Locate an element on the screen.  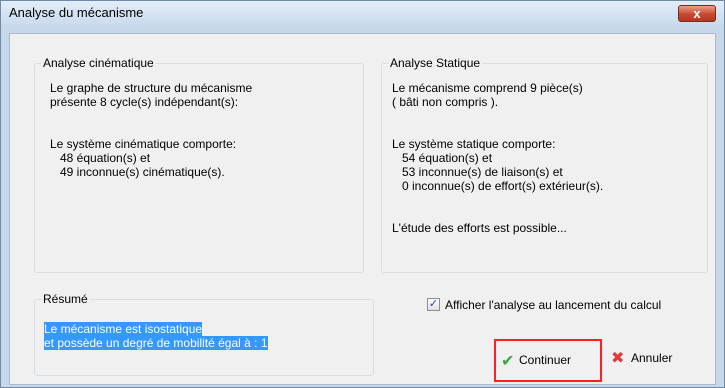
kinematic-text: Le graphe de structure du mécanisme is located at coordinates (151, 88).